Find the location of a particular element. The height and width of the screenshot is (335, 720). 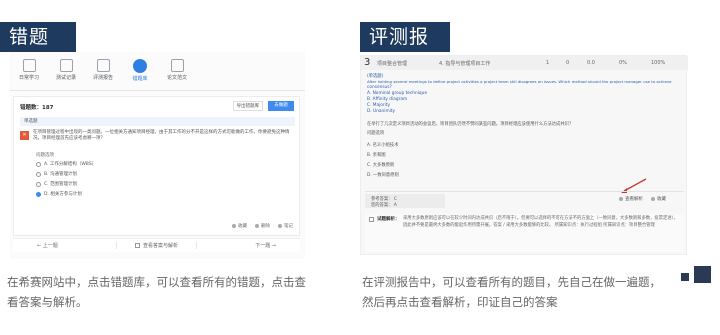

card-footer: 收藏 删除 笔记 is located at coordinates (262, 226).